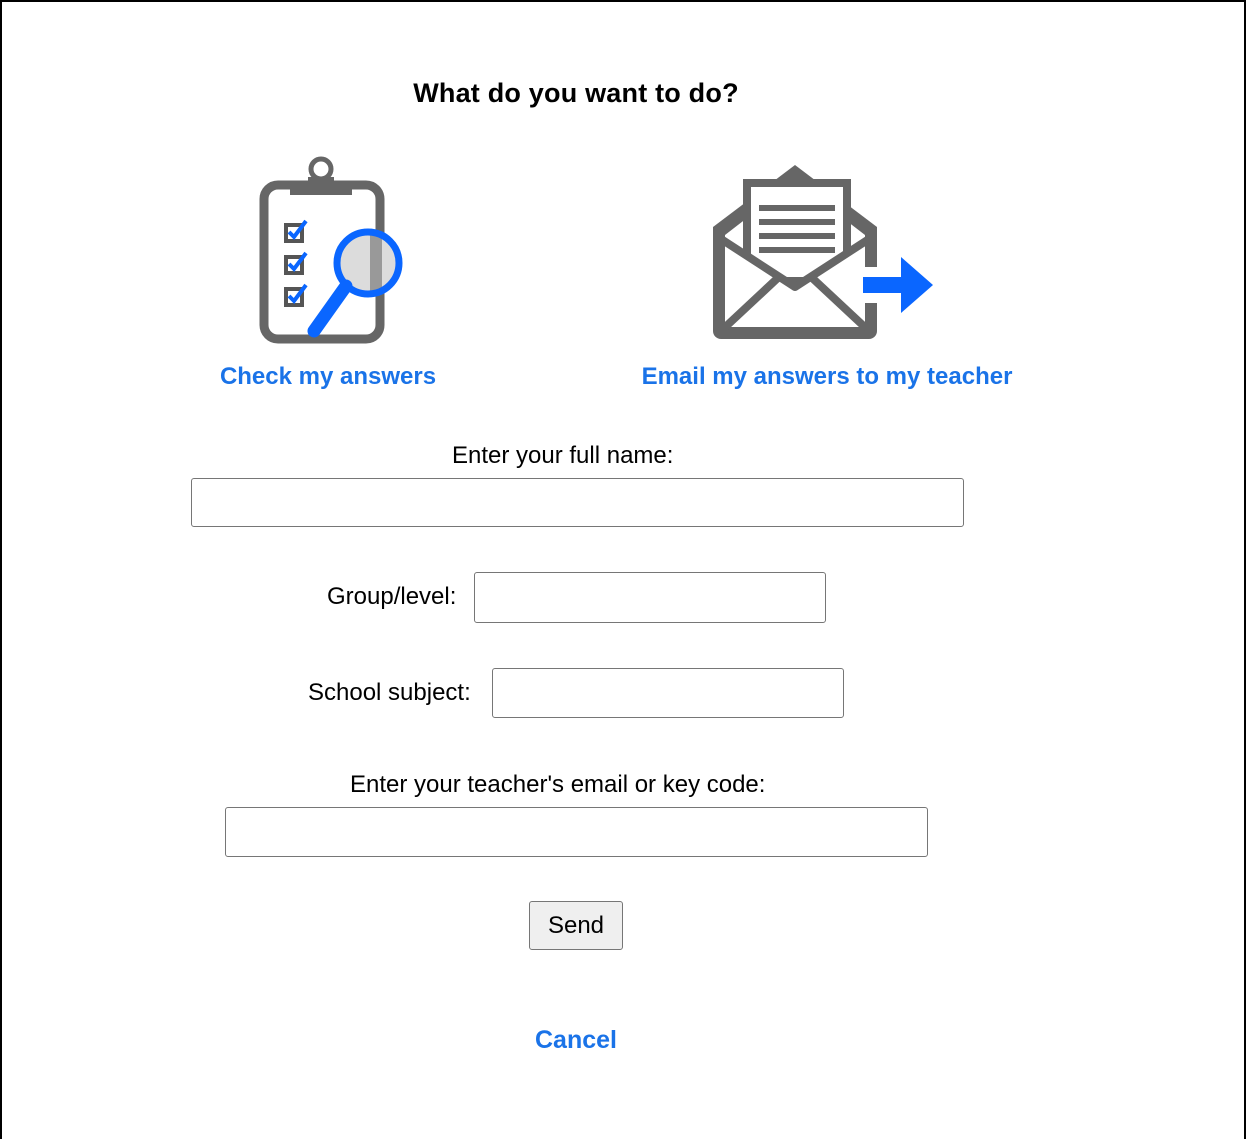  What do you see at coordinates (576, 93) in the screenshot?
I see `dialog-title: What do you want to do?` at bounding box center [576, 93].